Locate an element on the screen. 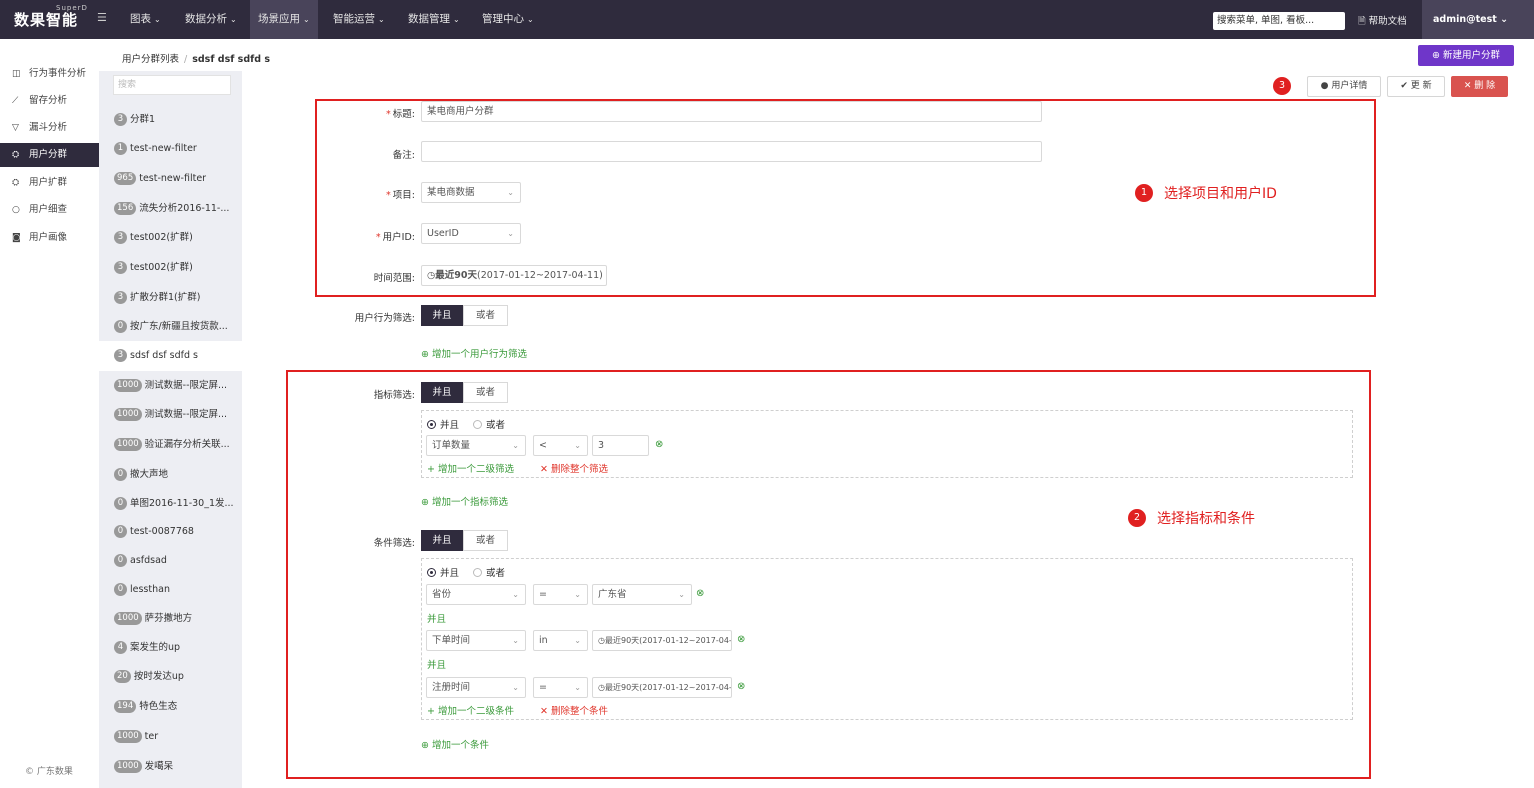 Image resolution: width=1534 pixels, height=788 pixels. new-group-button: ⊕ 新建用户分群 is located at coordinates (1466, 55).